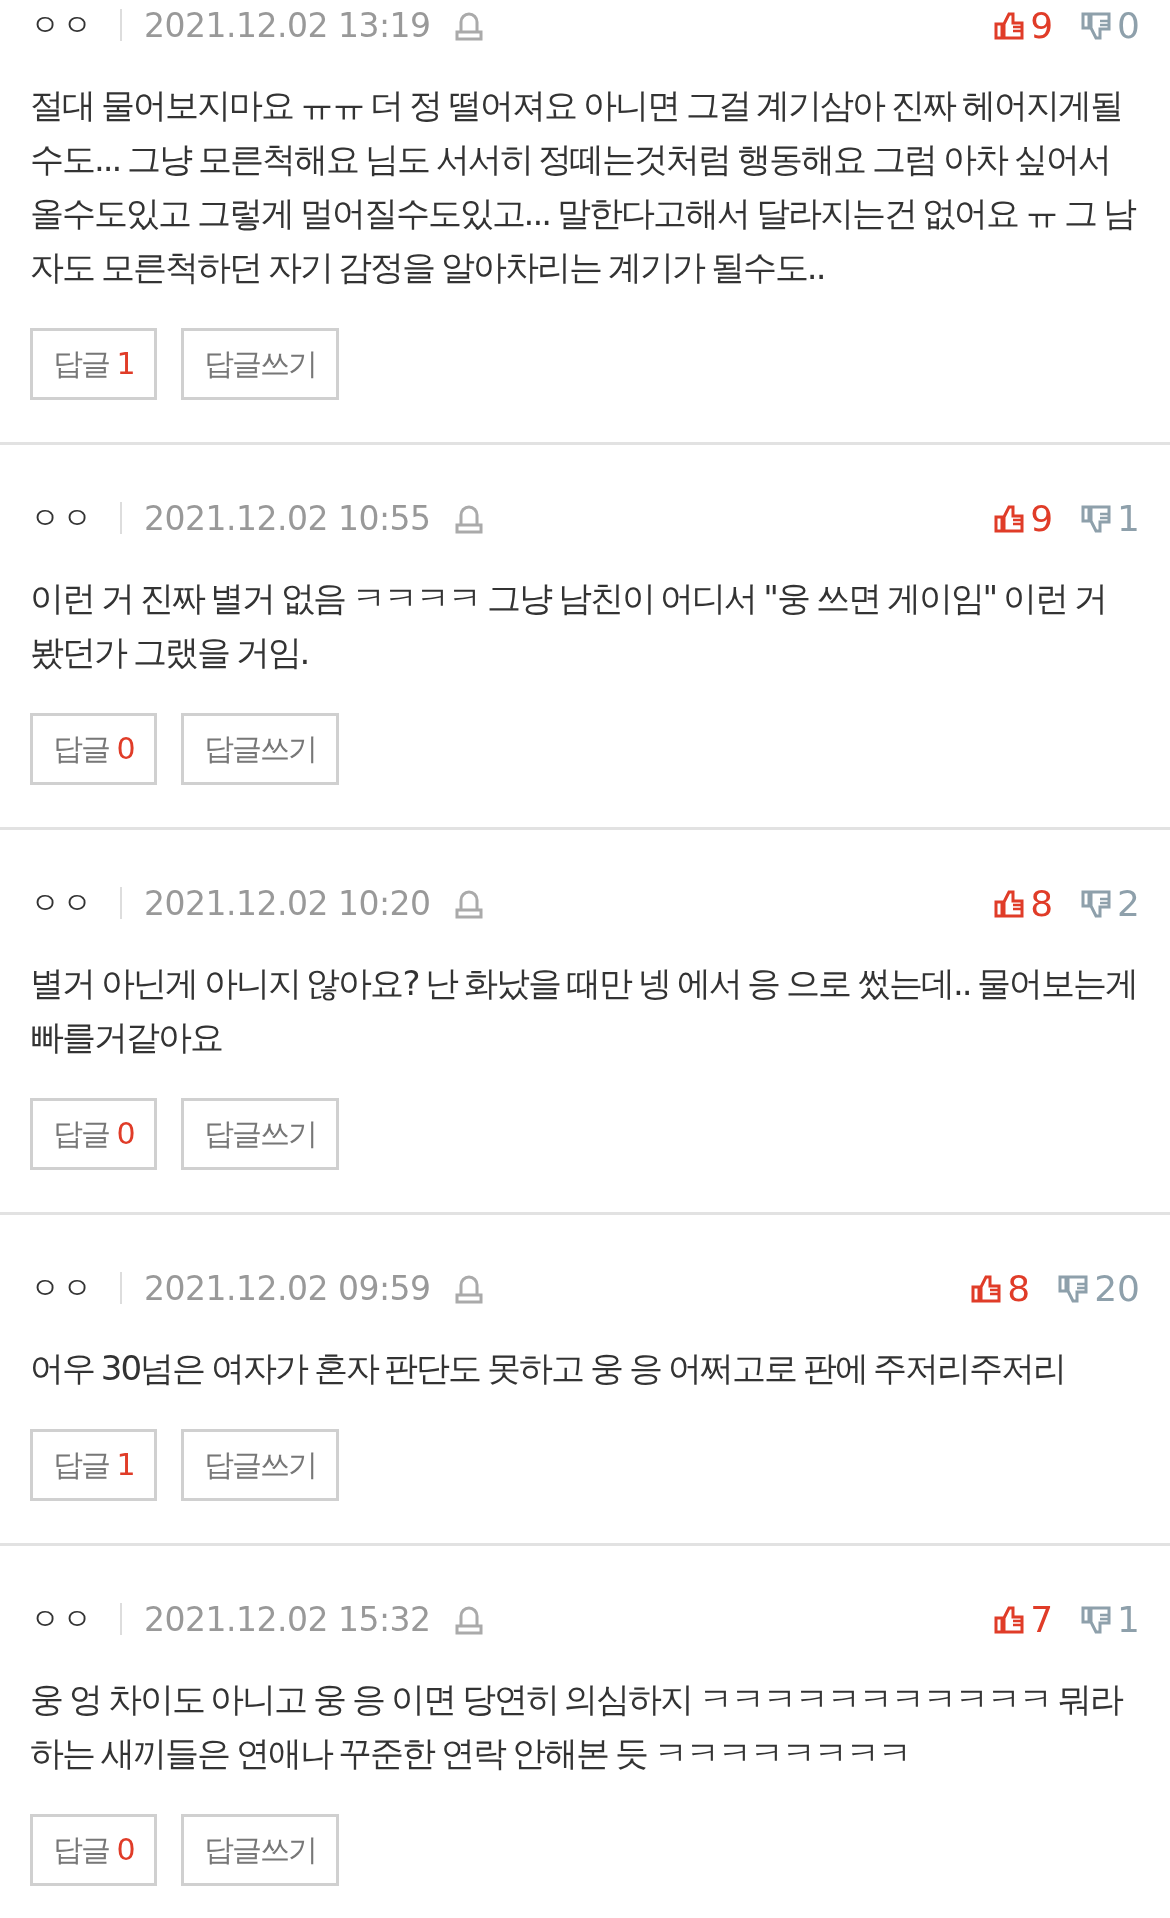  Describe the element at coordinates (583, 186) in the screenshot. I see `comment-text: 절대 물어보지마요 ㅠㅠ 더 정 떨어져요 아니면 그걸 계기삼아 진짜 헤어지게될수도... 그냥 모른척해요 님도 서서히 정떼는것처럼 행동해요 그럼 아차 싶어서 올수도있고 그렇게 멀어질수도있고... 말한다고해서 달라지는건 없어요 ㅠ 그 남자도 모른척하던 자기 감정을 알아차리는 계기가 될수도..` at that location.